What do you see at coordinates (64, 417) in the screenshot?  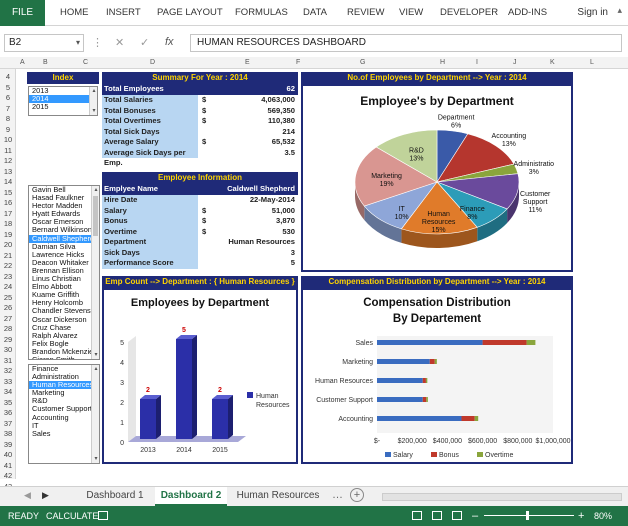 I see `list-item: Accounting` at bounding box center [64, 417].